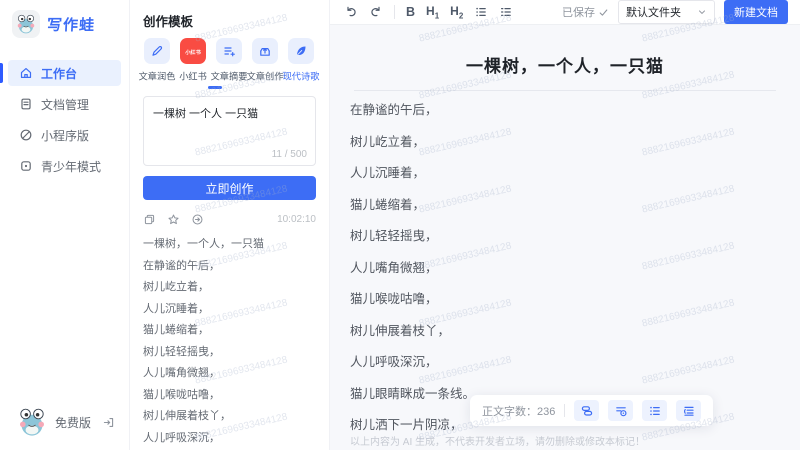  What do you see at coordinates (653, 13) in the screenshot?
I see `folder-select-value: 默认文件夹` at bounding box center [653, 13].